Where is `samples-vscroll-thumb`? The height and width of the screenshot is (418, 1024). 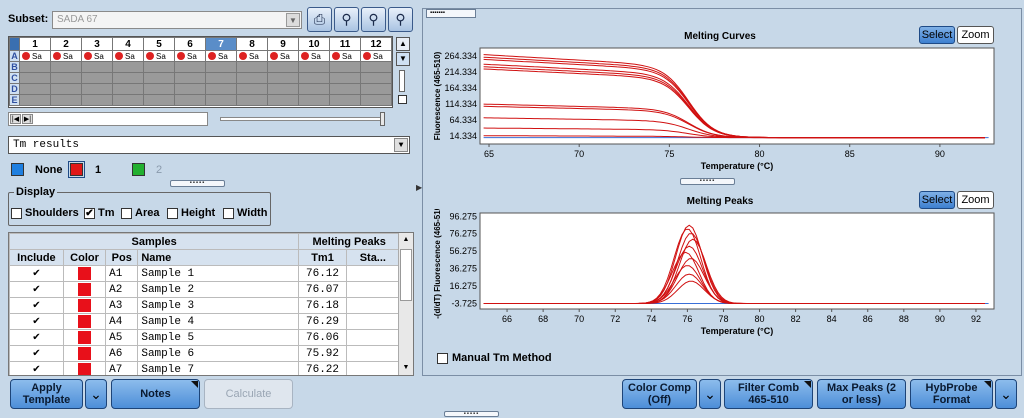 samples-vscroll-thumb is located at coordinates (406, 275).